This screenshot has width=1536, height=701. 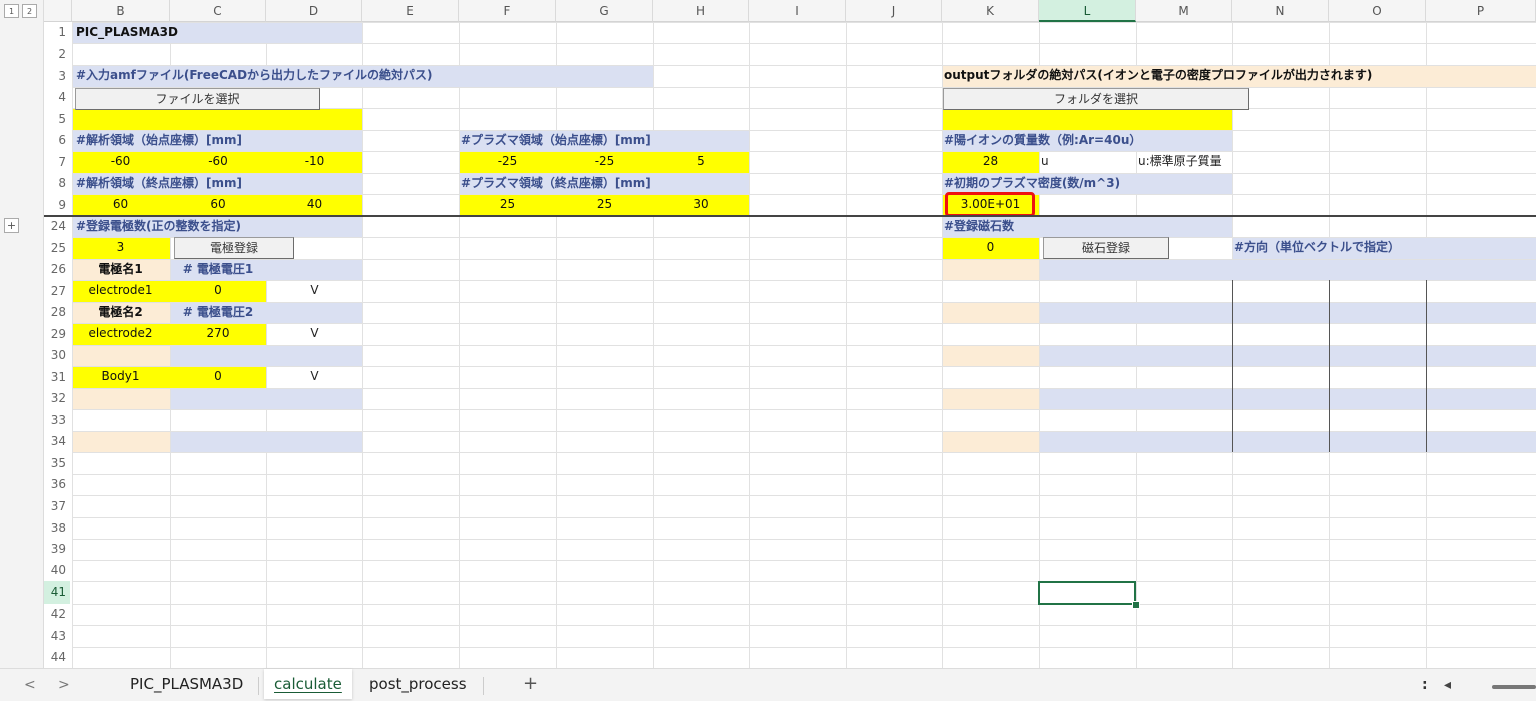 I want to click on row-header-6: 6, so click(x=57, y=140).